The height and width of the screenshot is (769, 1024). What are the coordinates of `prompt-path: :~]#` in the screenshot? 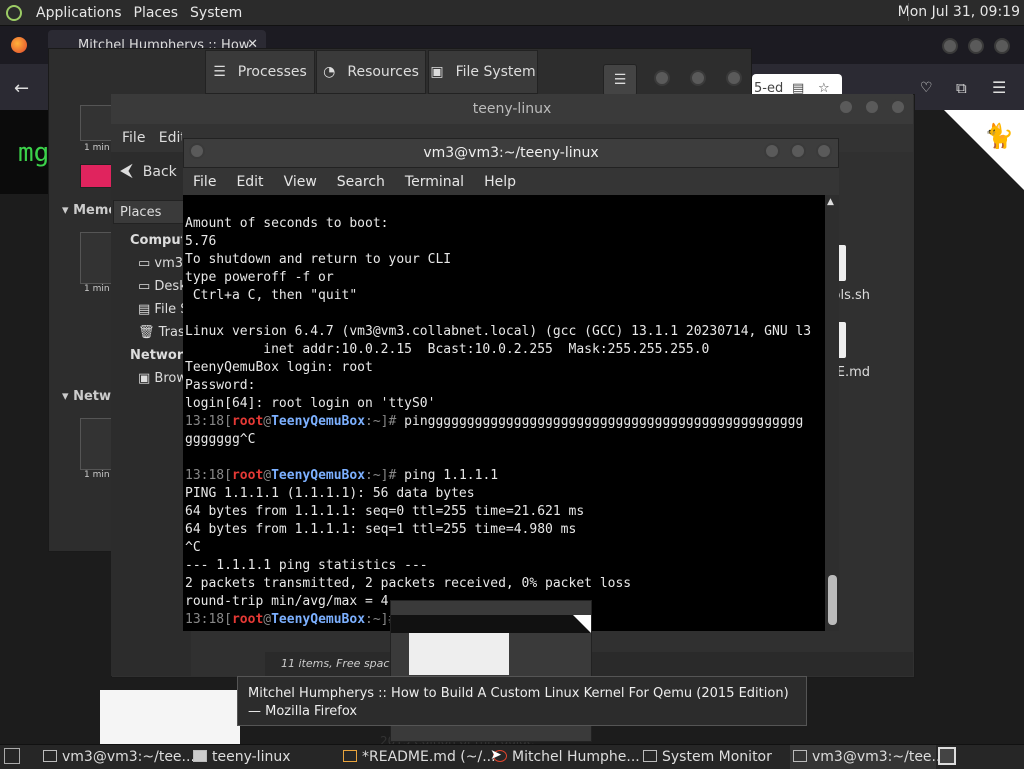 It's located at (385, 475).